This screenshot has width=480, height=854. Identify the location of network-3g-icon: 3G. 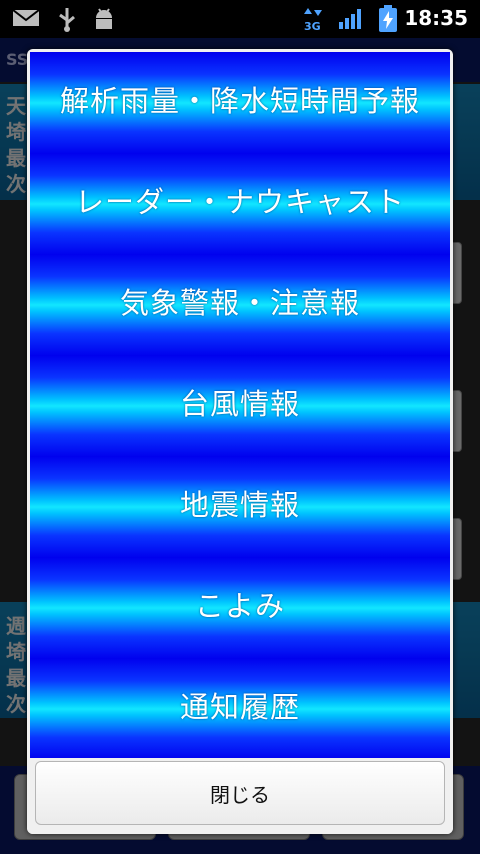
(313, 21).